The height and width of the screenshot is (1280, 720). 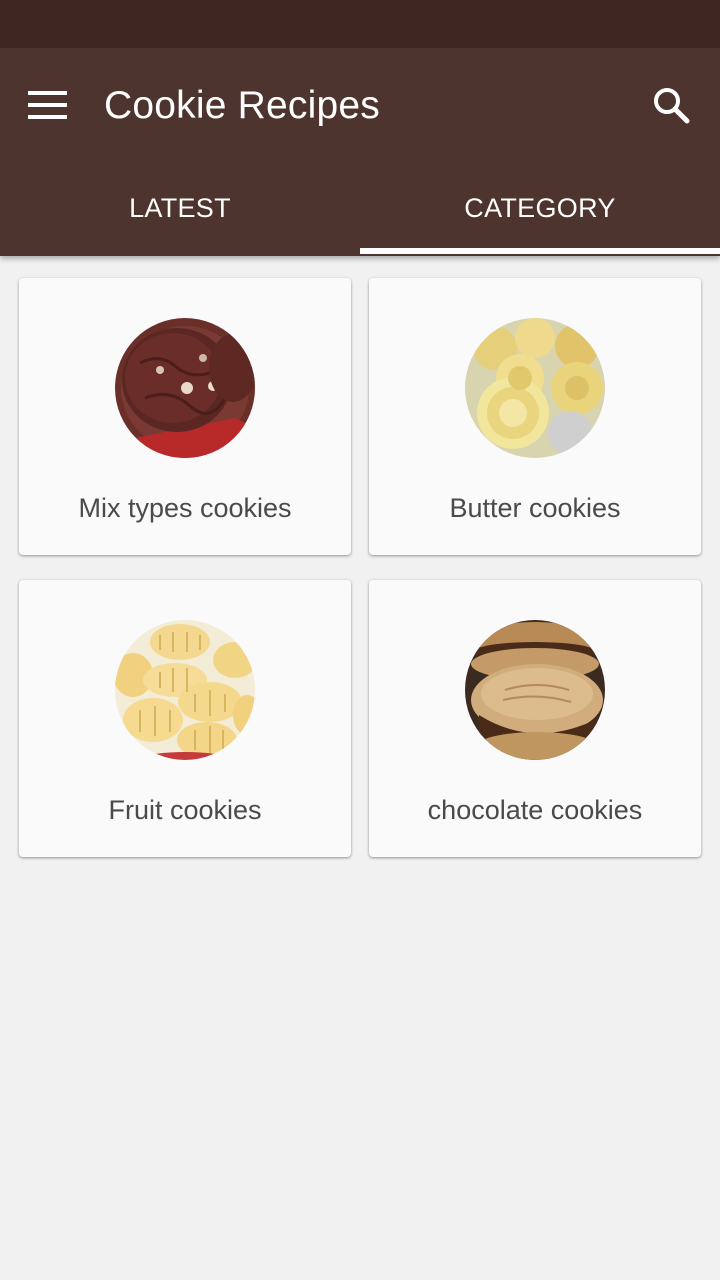 What do you see at coordinates (185, 388) in the screenshot?
I see `chocolate-chip-cookie-photo` at bounding box center [185, 388].